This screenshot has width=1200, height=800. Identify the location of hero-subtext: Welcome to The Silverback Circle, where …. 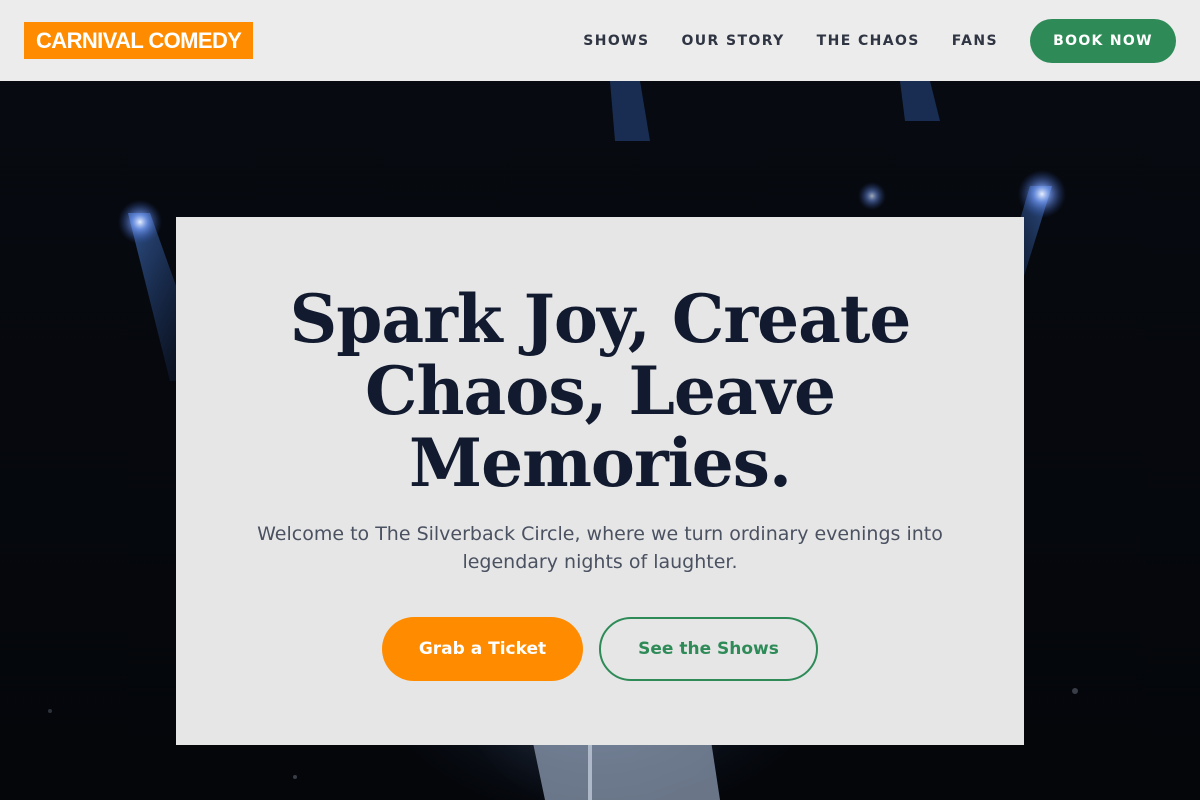
(600, 548).